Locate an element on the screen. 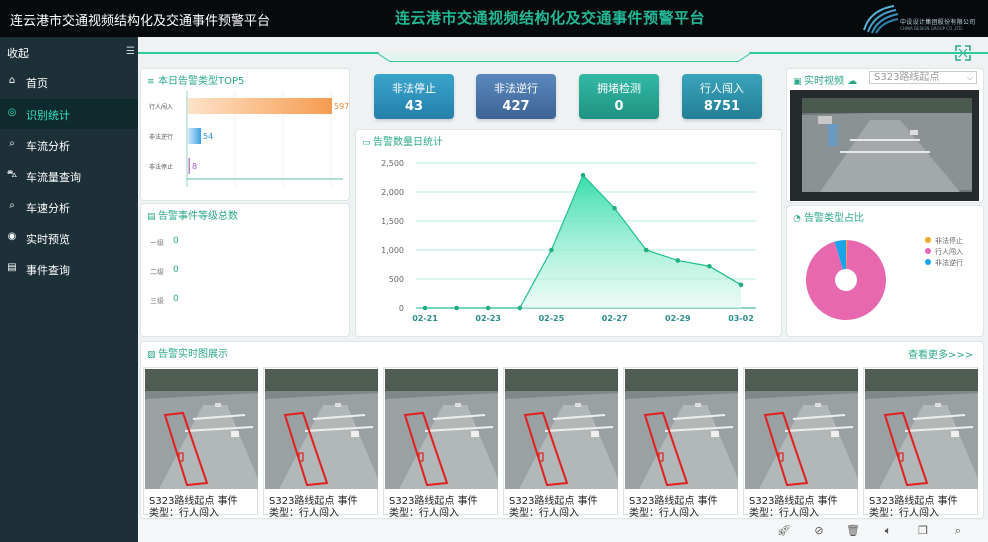  trash-icon: 🗑︎ is located at coordinates (853, 531).